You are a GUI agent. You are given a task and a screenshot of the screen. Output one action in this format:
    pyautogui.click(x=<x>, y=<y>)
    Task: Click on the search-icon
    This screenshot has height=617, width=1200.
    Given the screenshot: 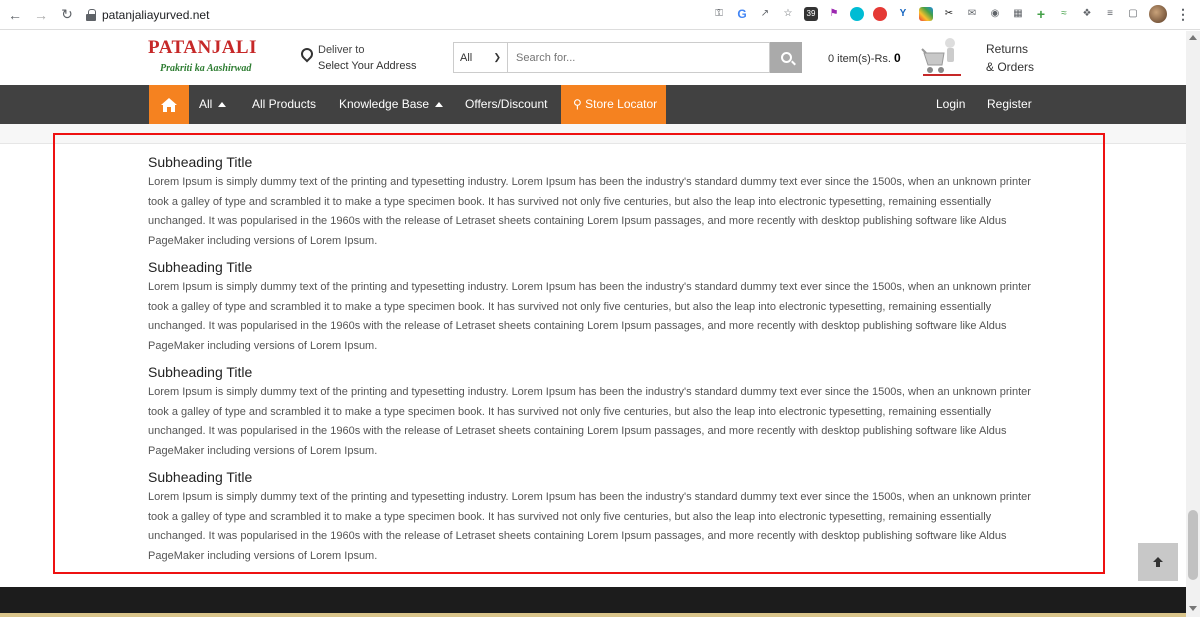 What is the action you would take?
    pyautogui.click(x=786, y=57)
    